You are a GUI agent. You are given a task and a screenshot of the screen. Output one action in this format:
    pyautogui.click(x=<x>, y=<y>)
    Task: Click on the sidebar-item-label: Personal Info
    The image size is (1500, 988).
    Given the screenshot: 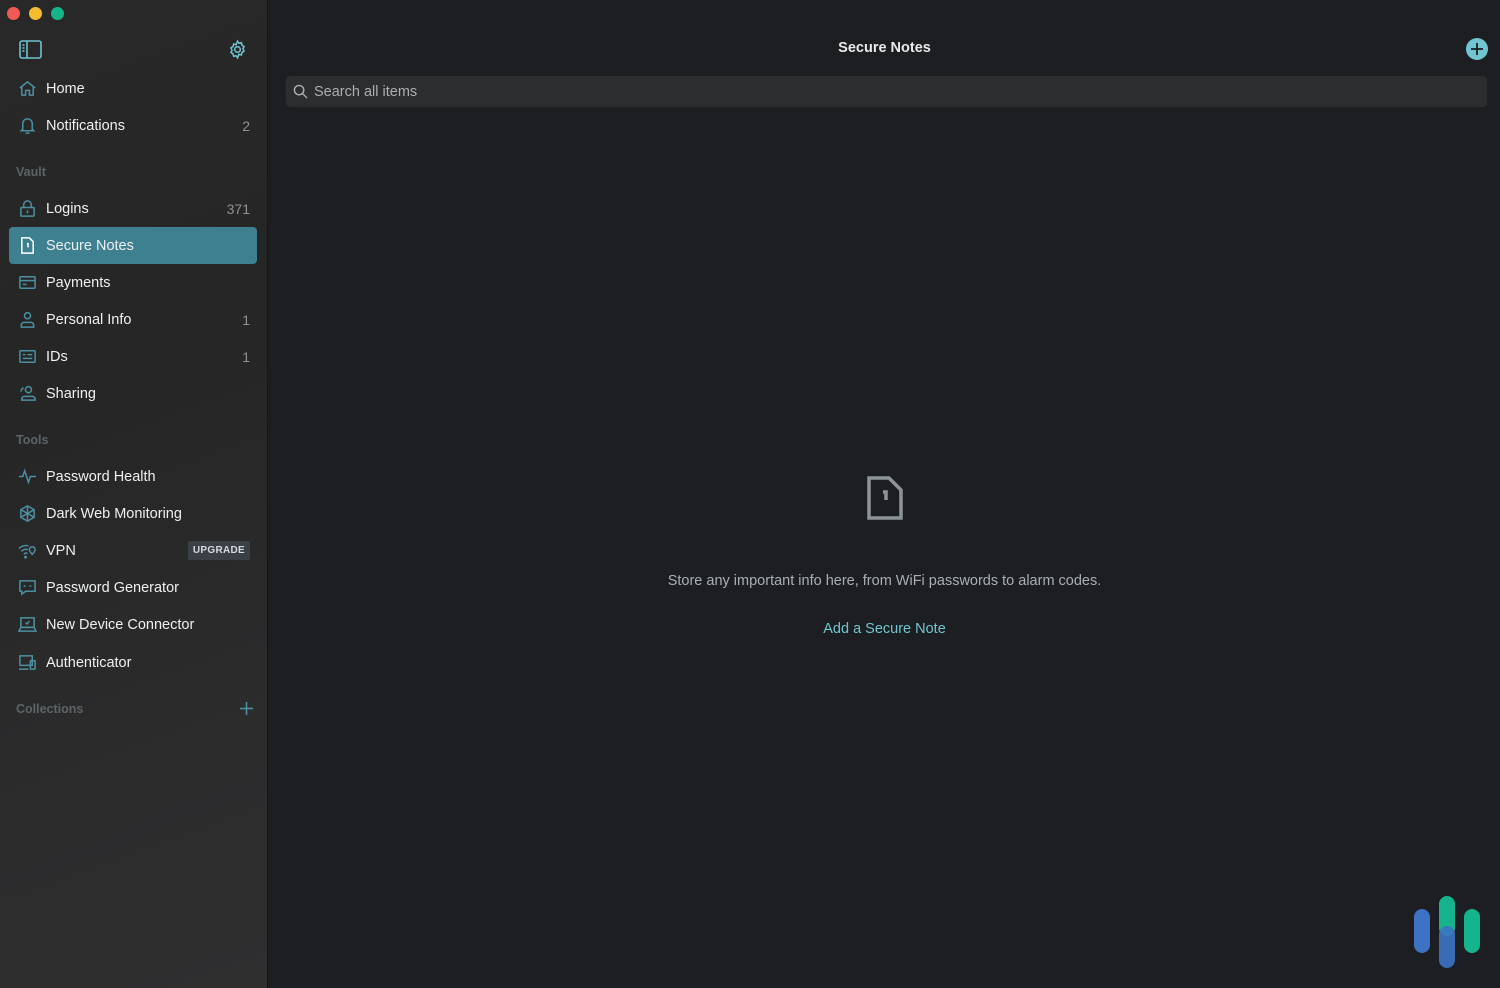 What is the action you would take?
    pyautogui.click(x=89, y=319)
    